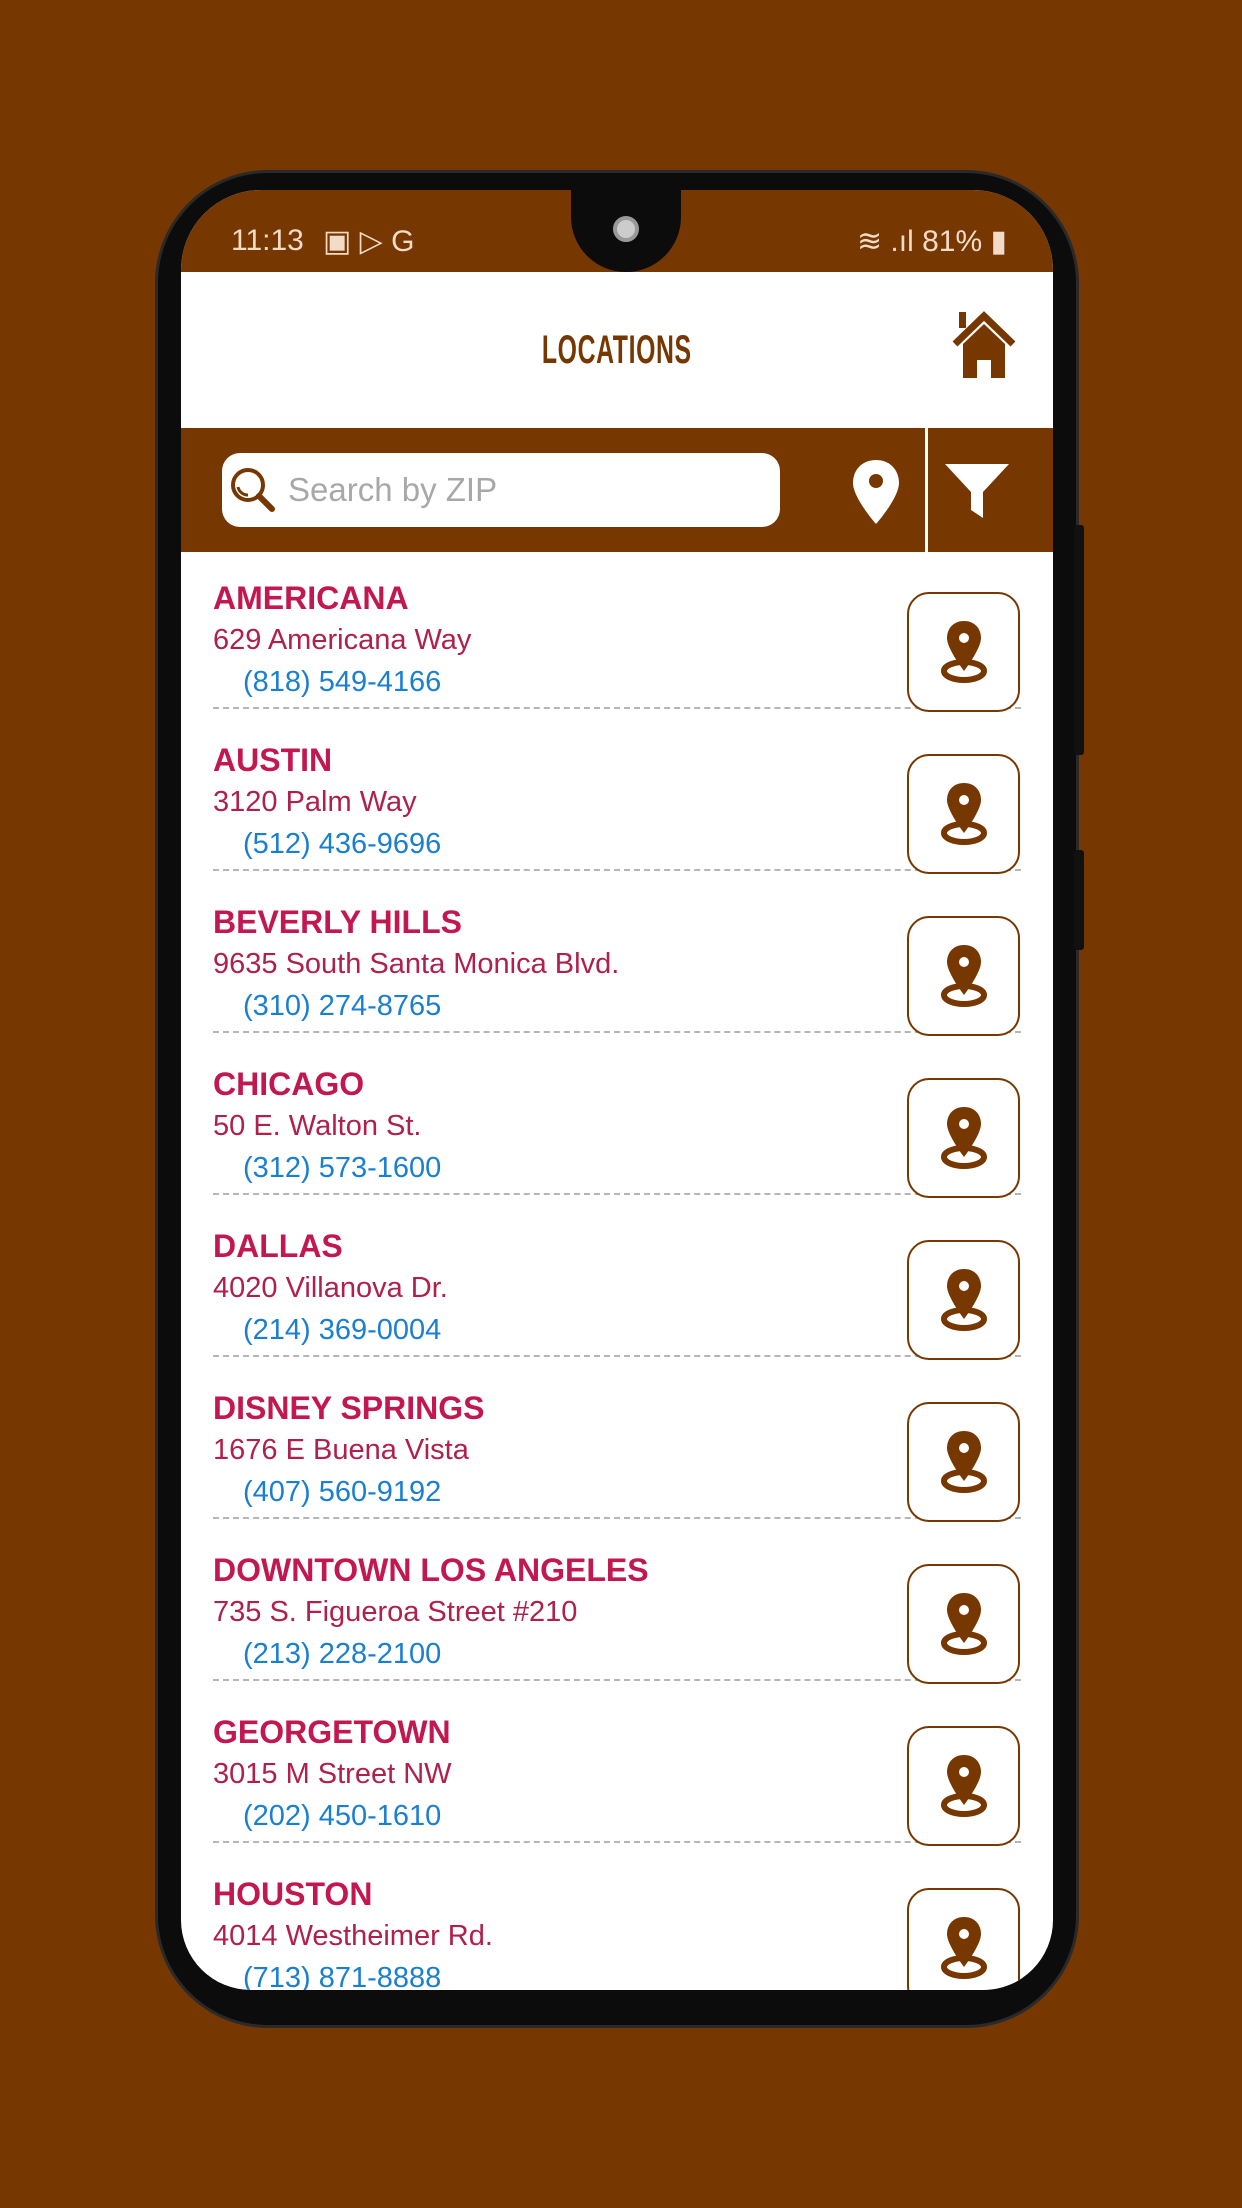  What do you see at coordinates (342, 640) in the screenshot?
I see `location-address: 629 Americana Way` at bounding box center [342, 640].